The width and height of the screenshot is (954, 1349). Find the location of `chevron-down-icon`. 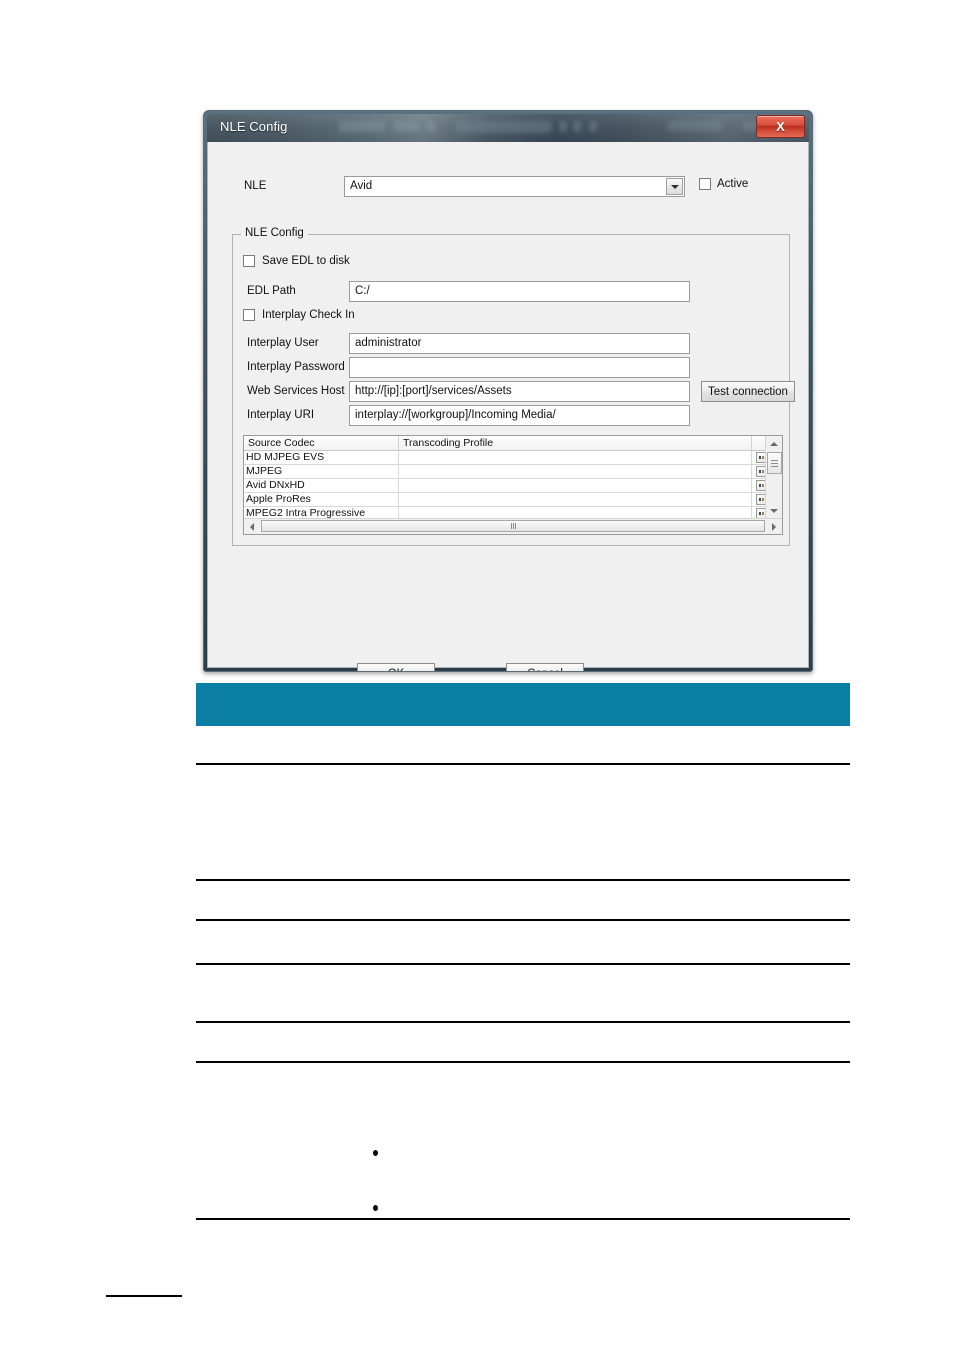

chevron-down-icon is located at coordinates (674, 186).